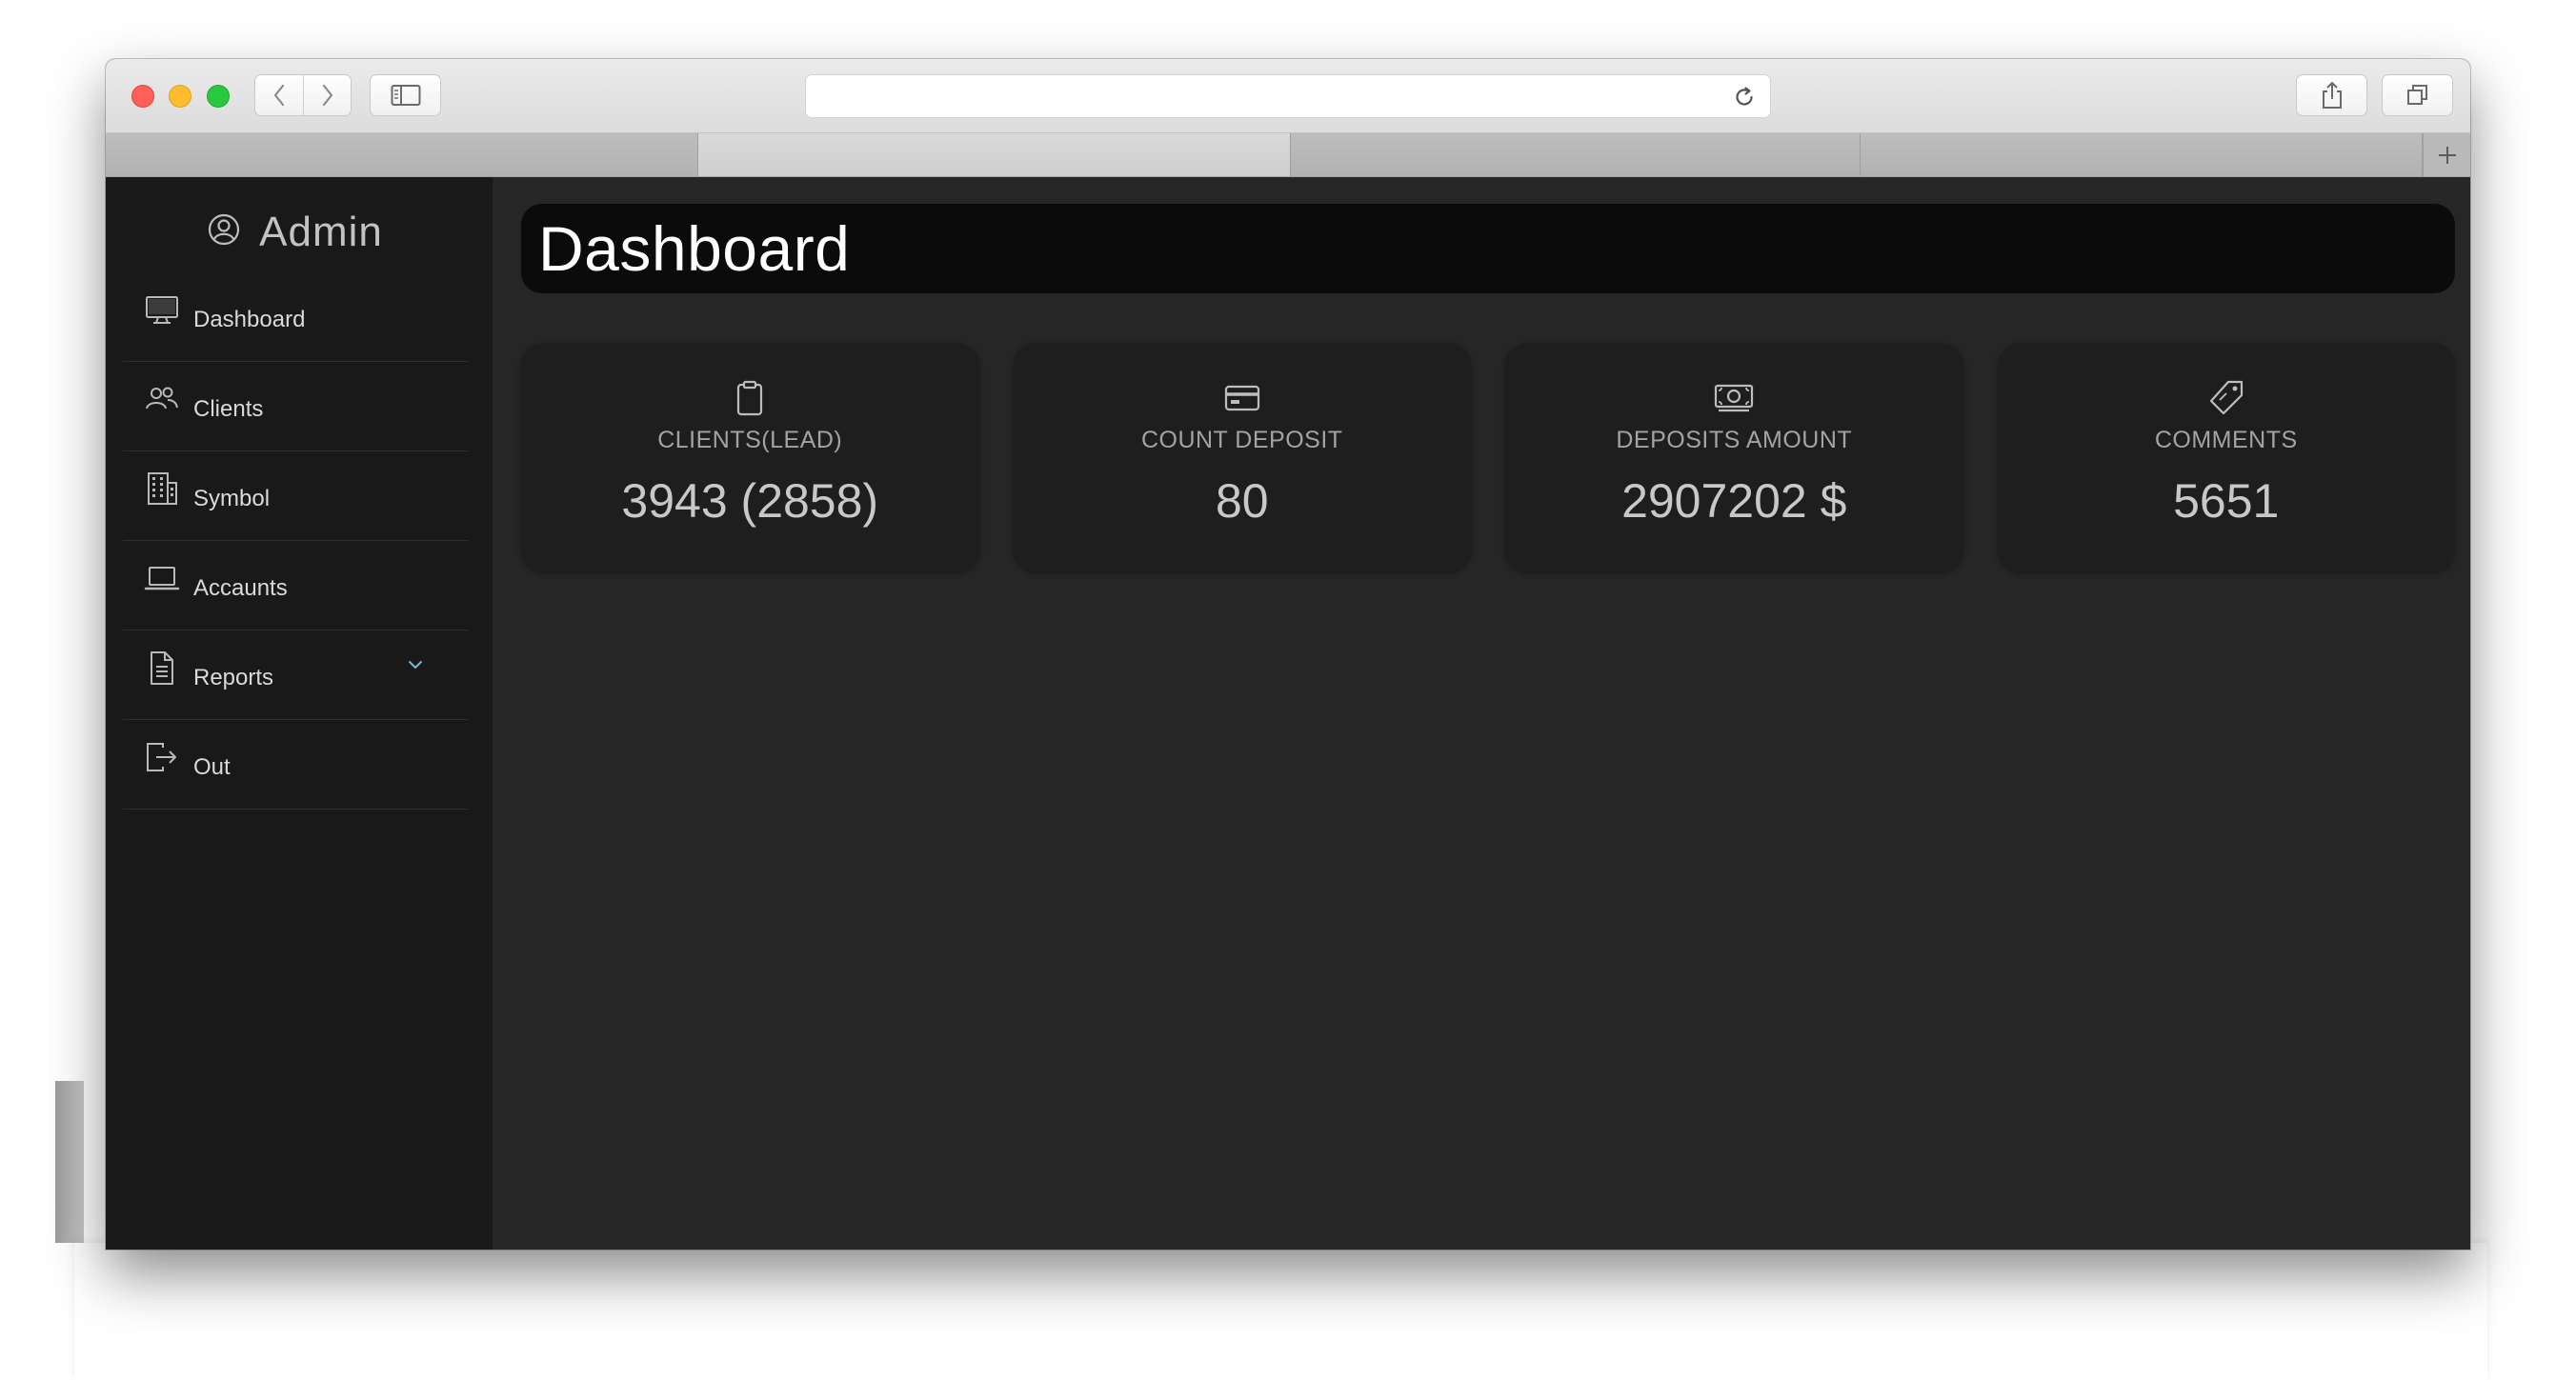  What do you see at coordinates (1745, 97) in the screenshot?
I see `reload-icon` at bounding box center [1745, 97].